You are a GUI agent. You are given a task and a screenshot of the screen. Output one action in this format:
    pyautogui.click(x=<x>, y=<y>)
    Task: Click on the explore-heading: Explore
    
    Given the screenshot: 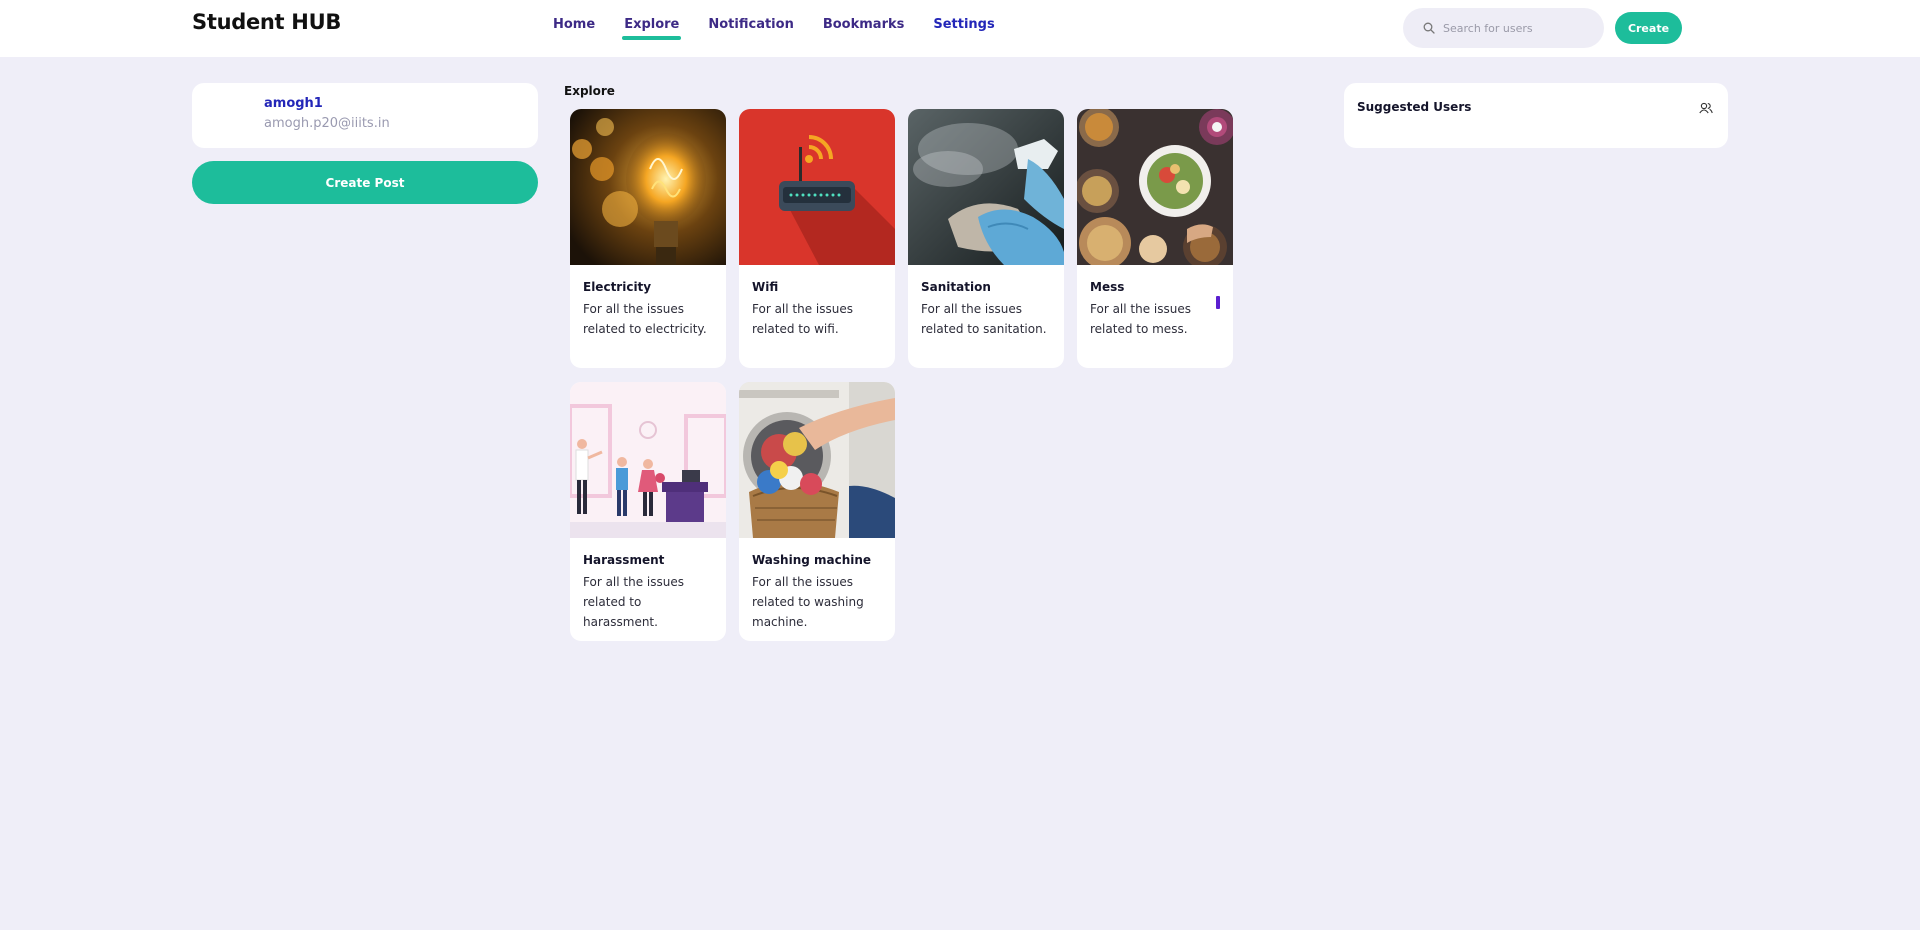 What is the action you would take?
    pyautogui.click(x=589, y=91)
    